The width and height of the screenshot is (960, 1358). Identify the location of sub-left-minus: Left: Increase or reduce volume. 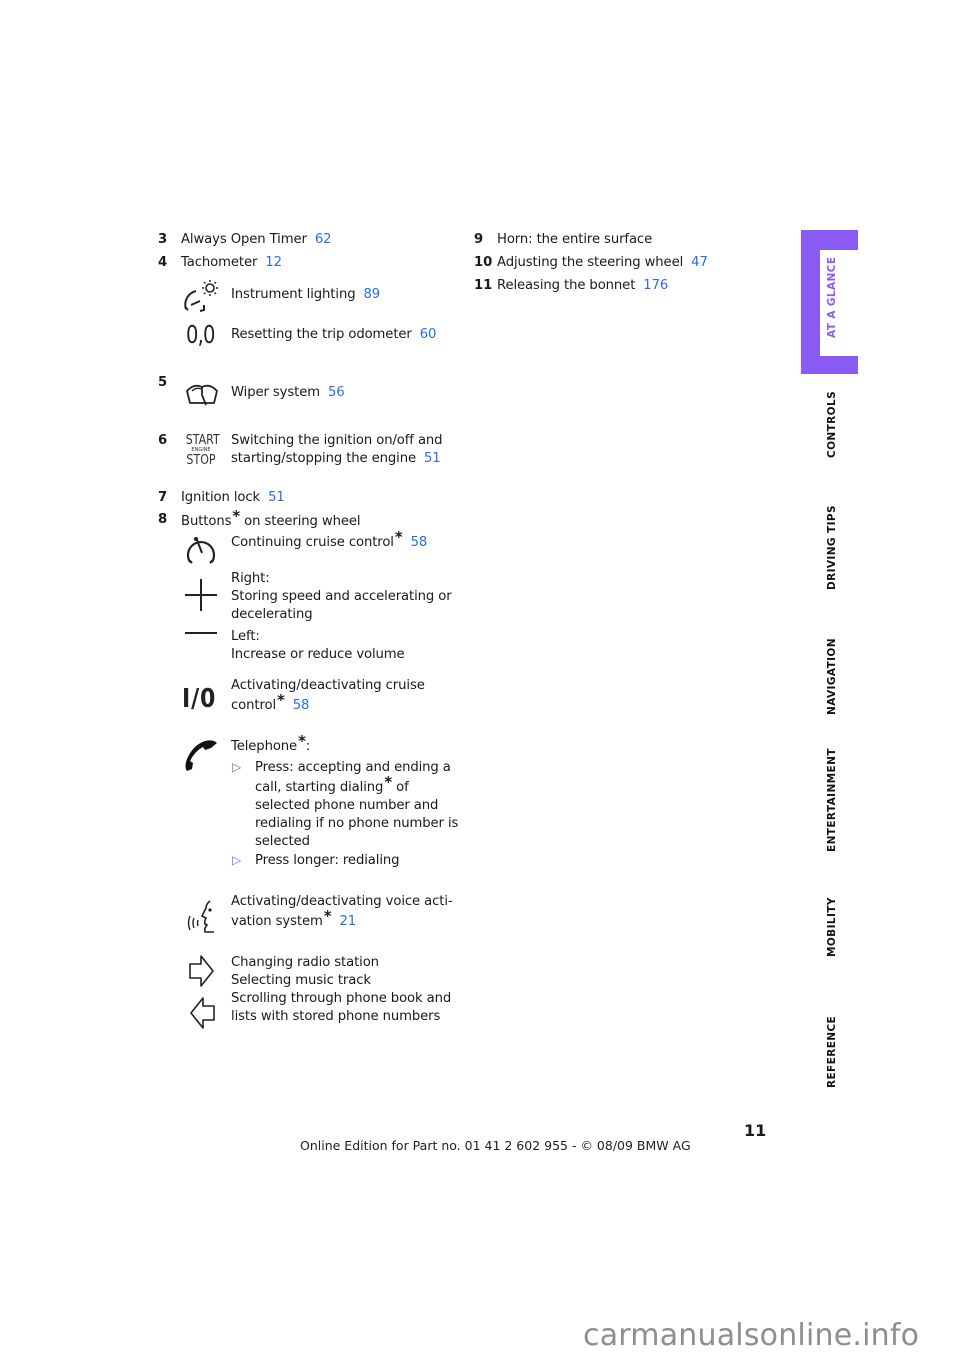
(318, 646).